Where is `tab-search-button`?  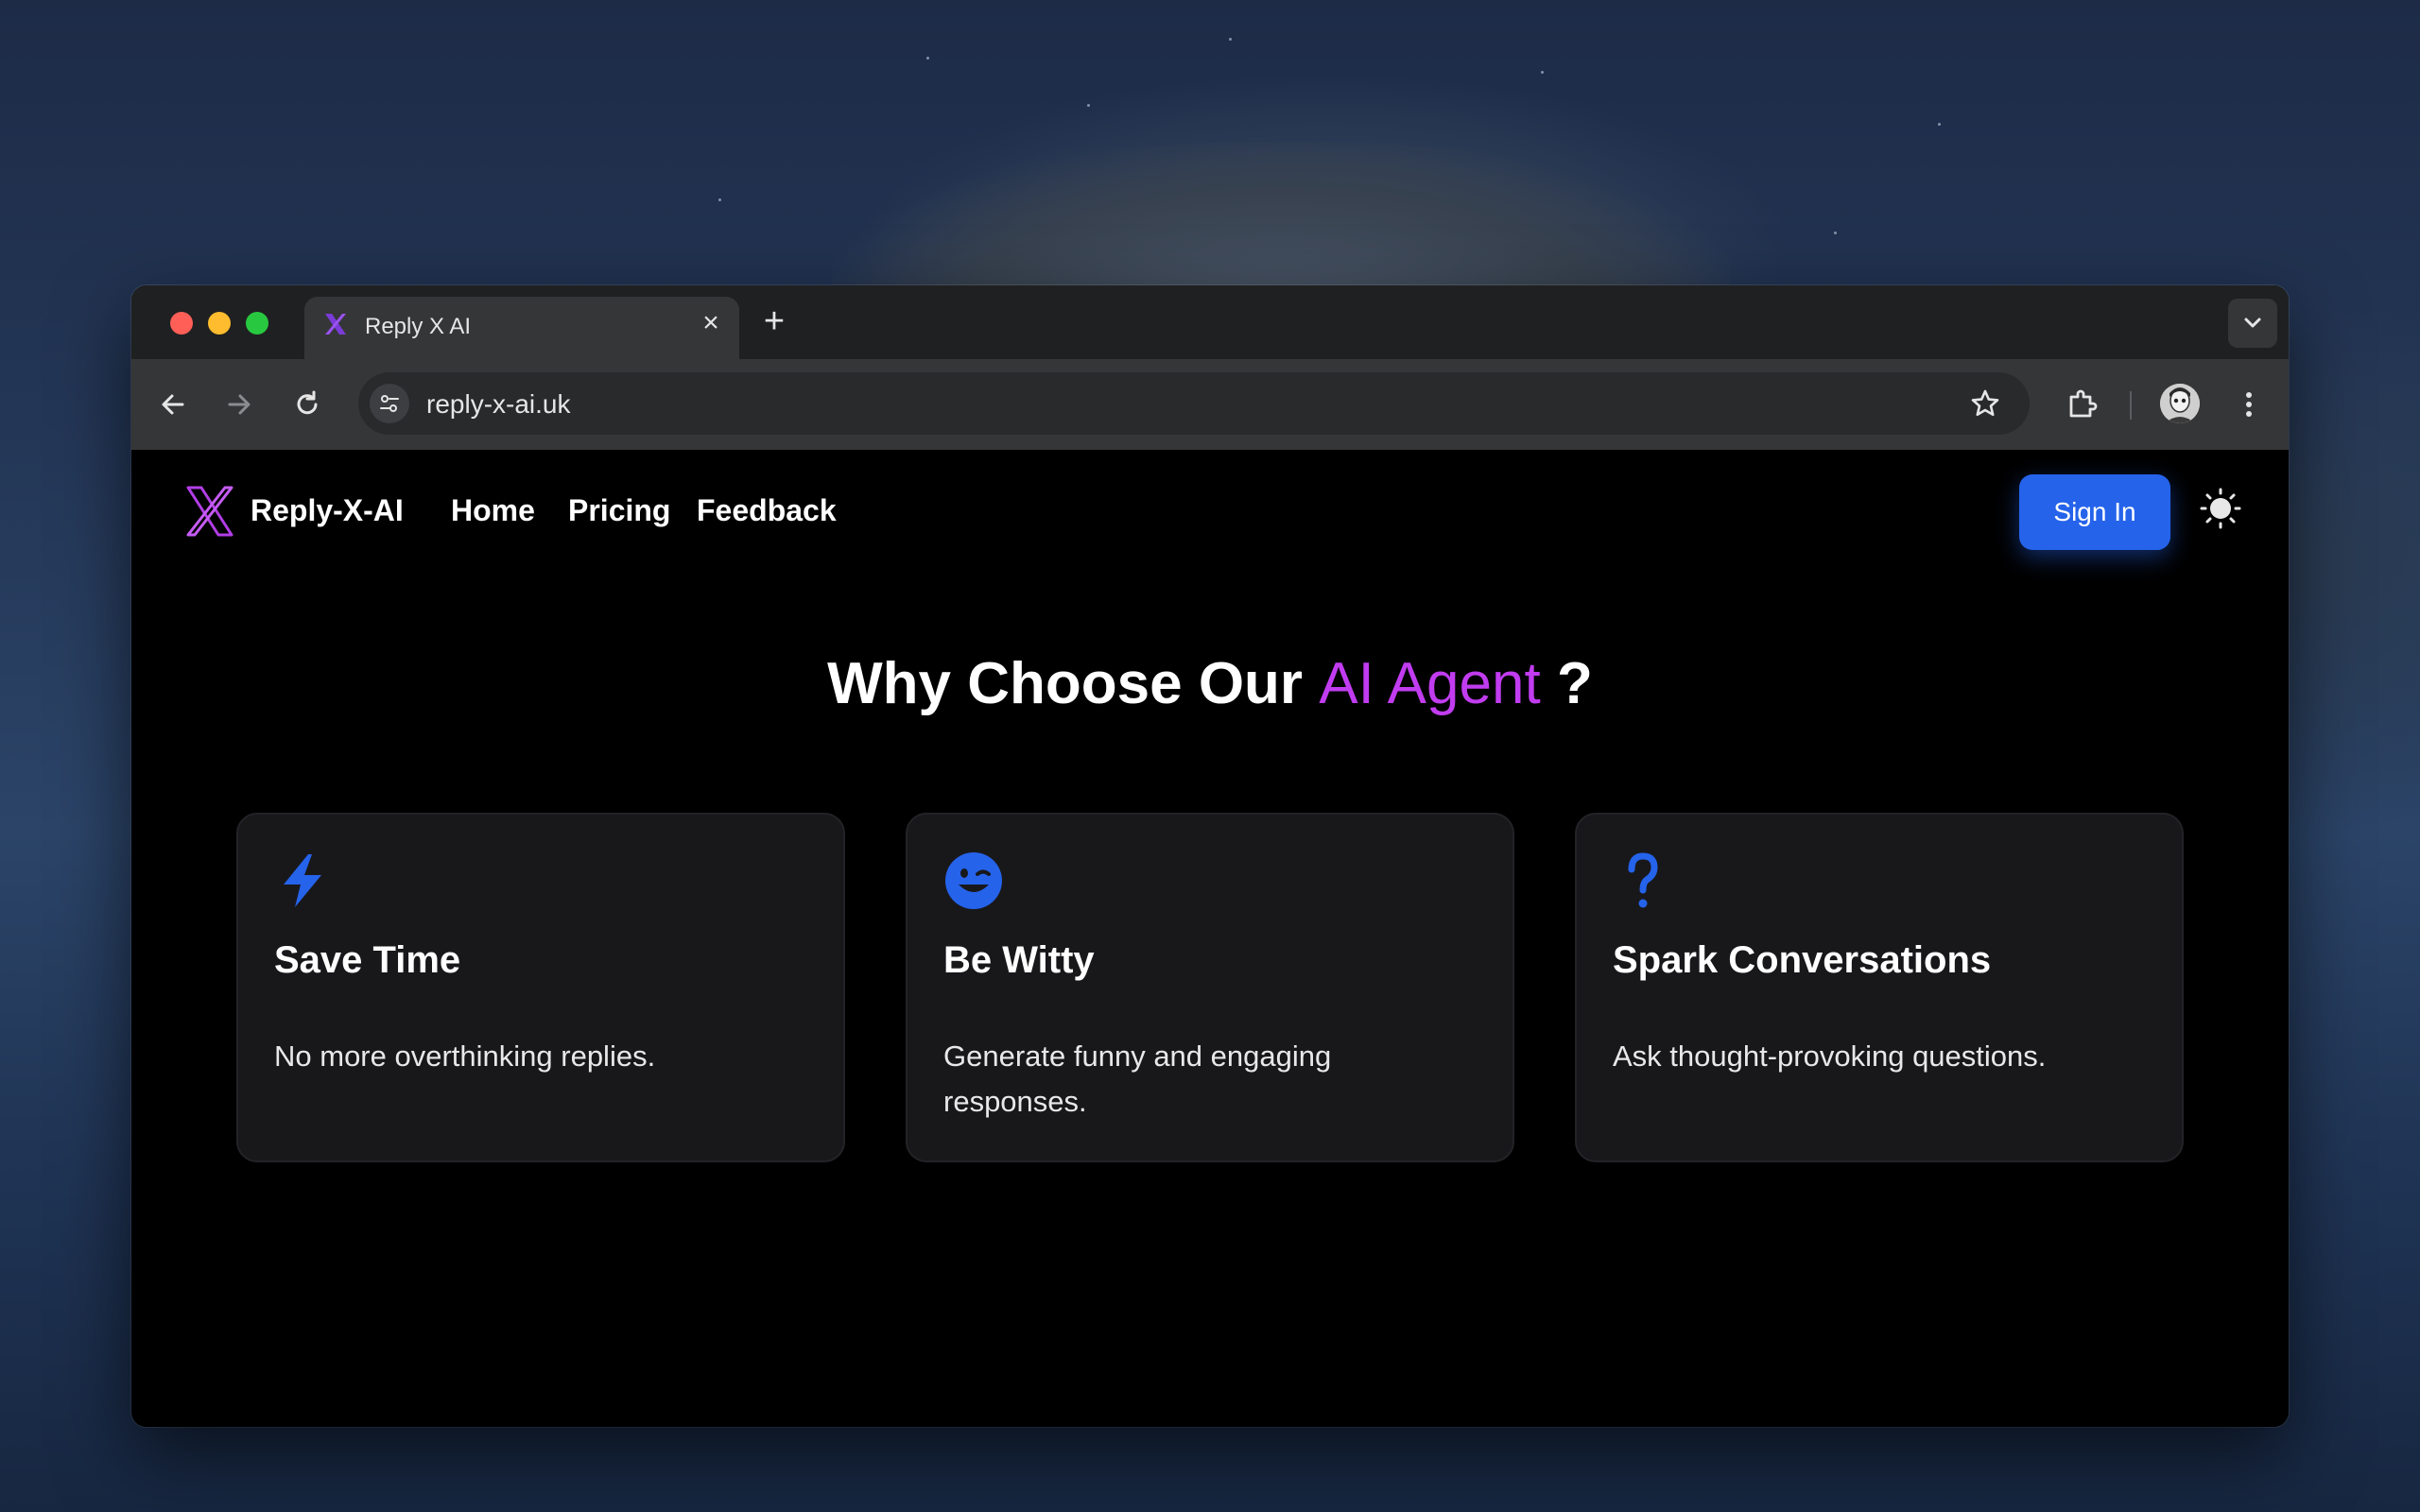
tab-search-button is located at coordinates (2252, 323).